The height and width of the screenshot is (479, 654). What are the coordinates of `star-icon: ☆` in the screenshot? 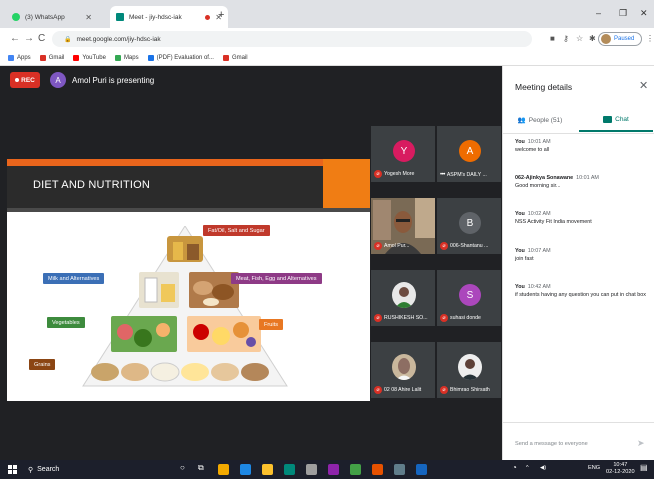 It's located at (579, 38).